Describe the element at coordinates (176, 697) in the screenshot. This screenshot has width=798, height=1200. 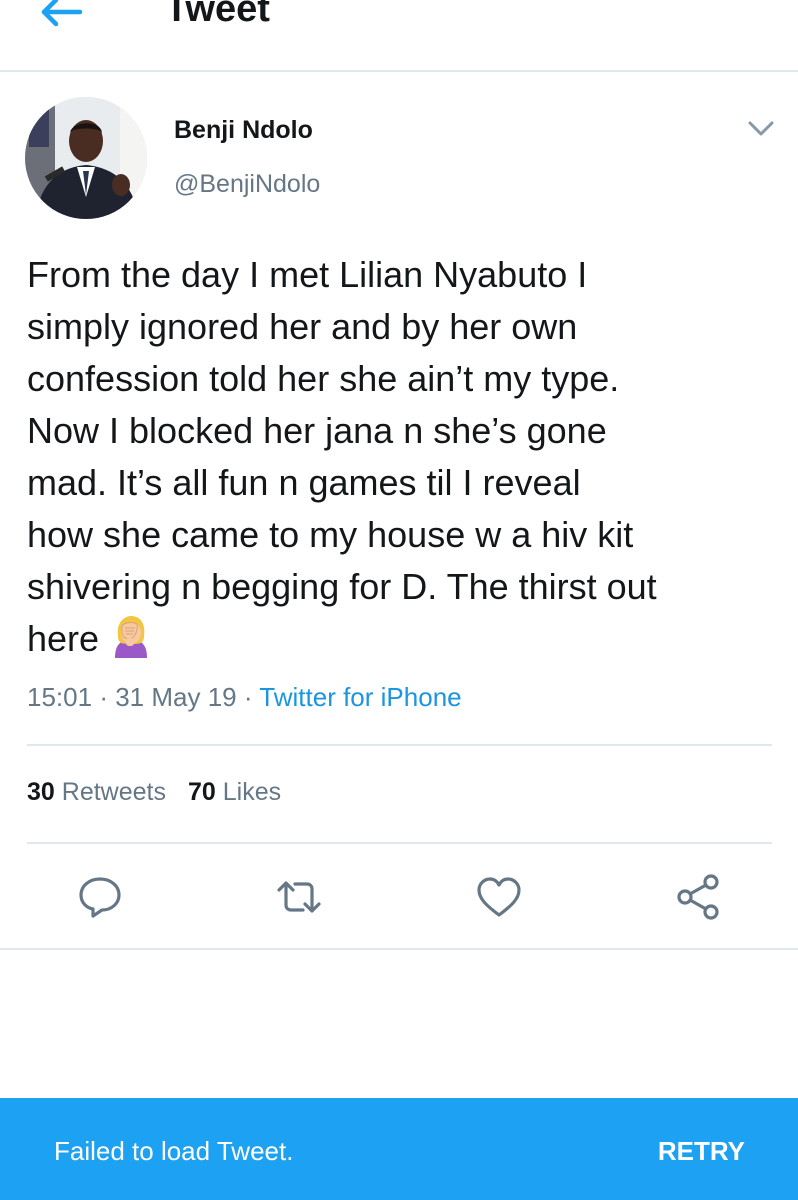
I see `tweet-date: 31 May 19` at that location.